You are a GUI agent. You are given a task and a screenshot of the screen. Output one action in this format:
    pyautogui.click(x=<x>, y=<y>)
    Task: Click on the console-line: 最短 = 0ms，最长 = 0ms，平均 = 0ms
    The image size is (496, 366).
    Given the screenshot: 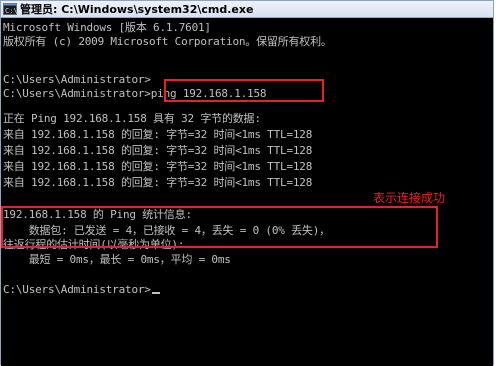 What is the action you would take?
    pyautogui.click(x=117, y=259)
    